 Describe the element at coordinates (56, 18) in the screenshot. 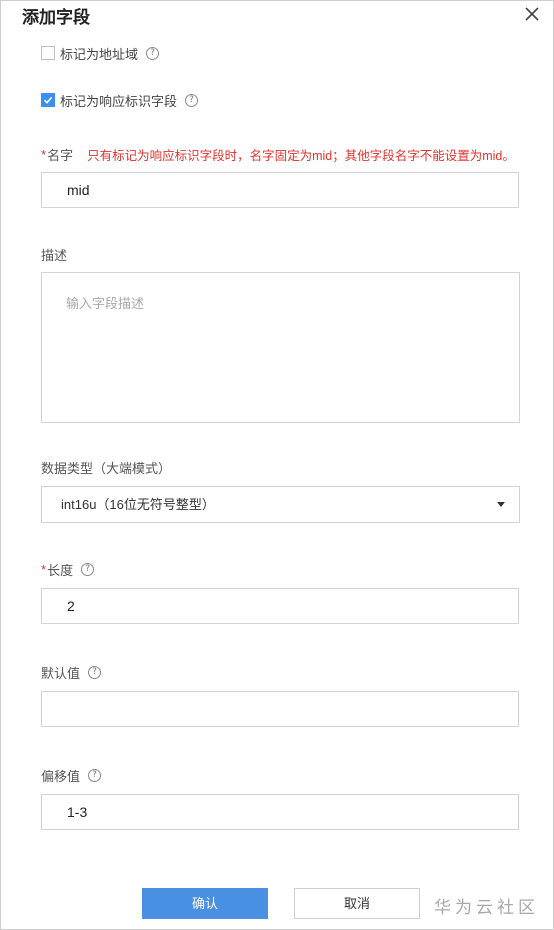

I see `dialog-title: 添加字段` at that location.